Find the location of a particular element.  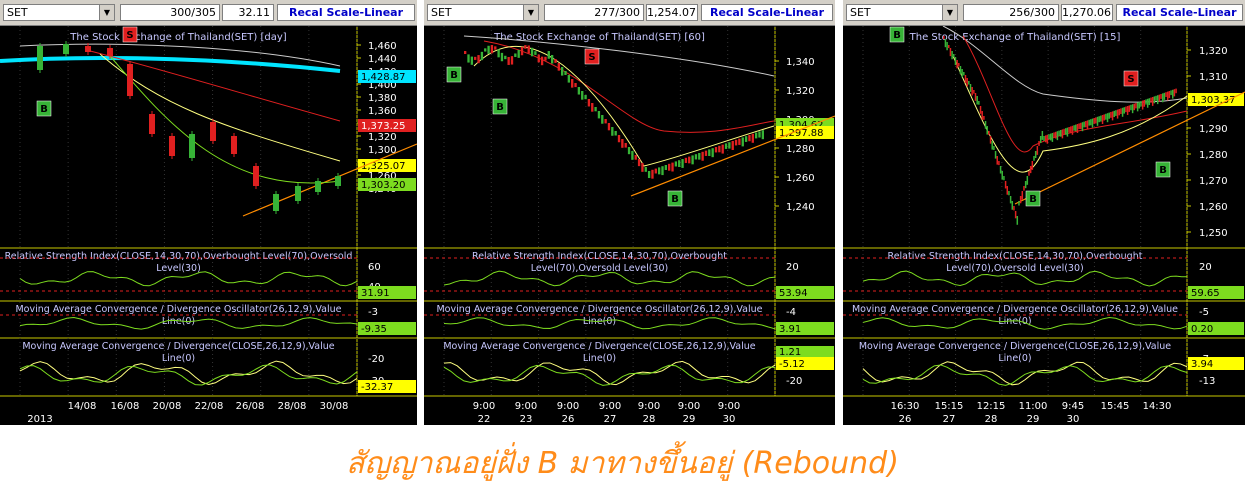

last-price: 1,270.06 is located at coordinates (1087, 12).